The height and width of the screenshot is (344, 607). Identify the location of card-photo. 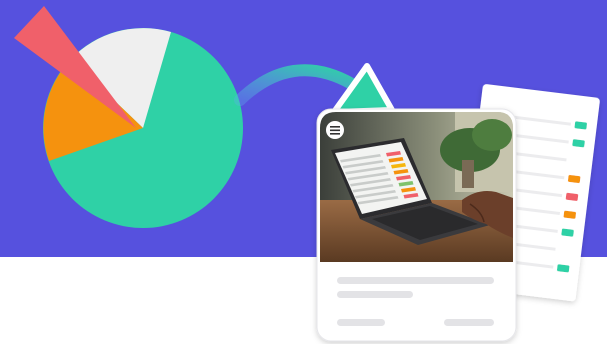
(416, 187).